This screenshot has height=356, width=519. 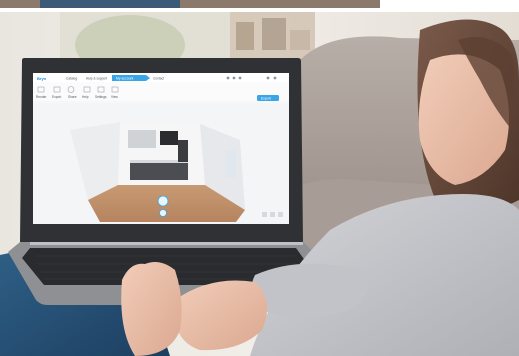 What do you see at coordinates (309, 290) in the screenshot?
I see `sleeve` at bounding box center [309, 290].